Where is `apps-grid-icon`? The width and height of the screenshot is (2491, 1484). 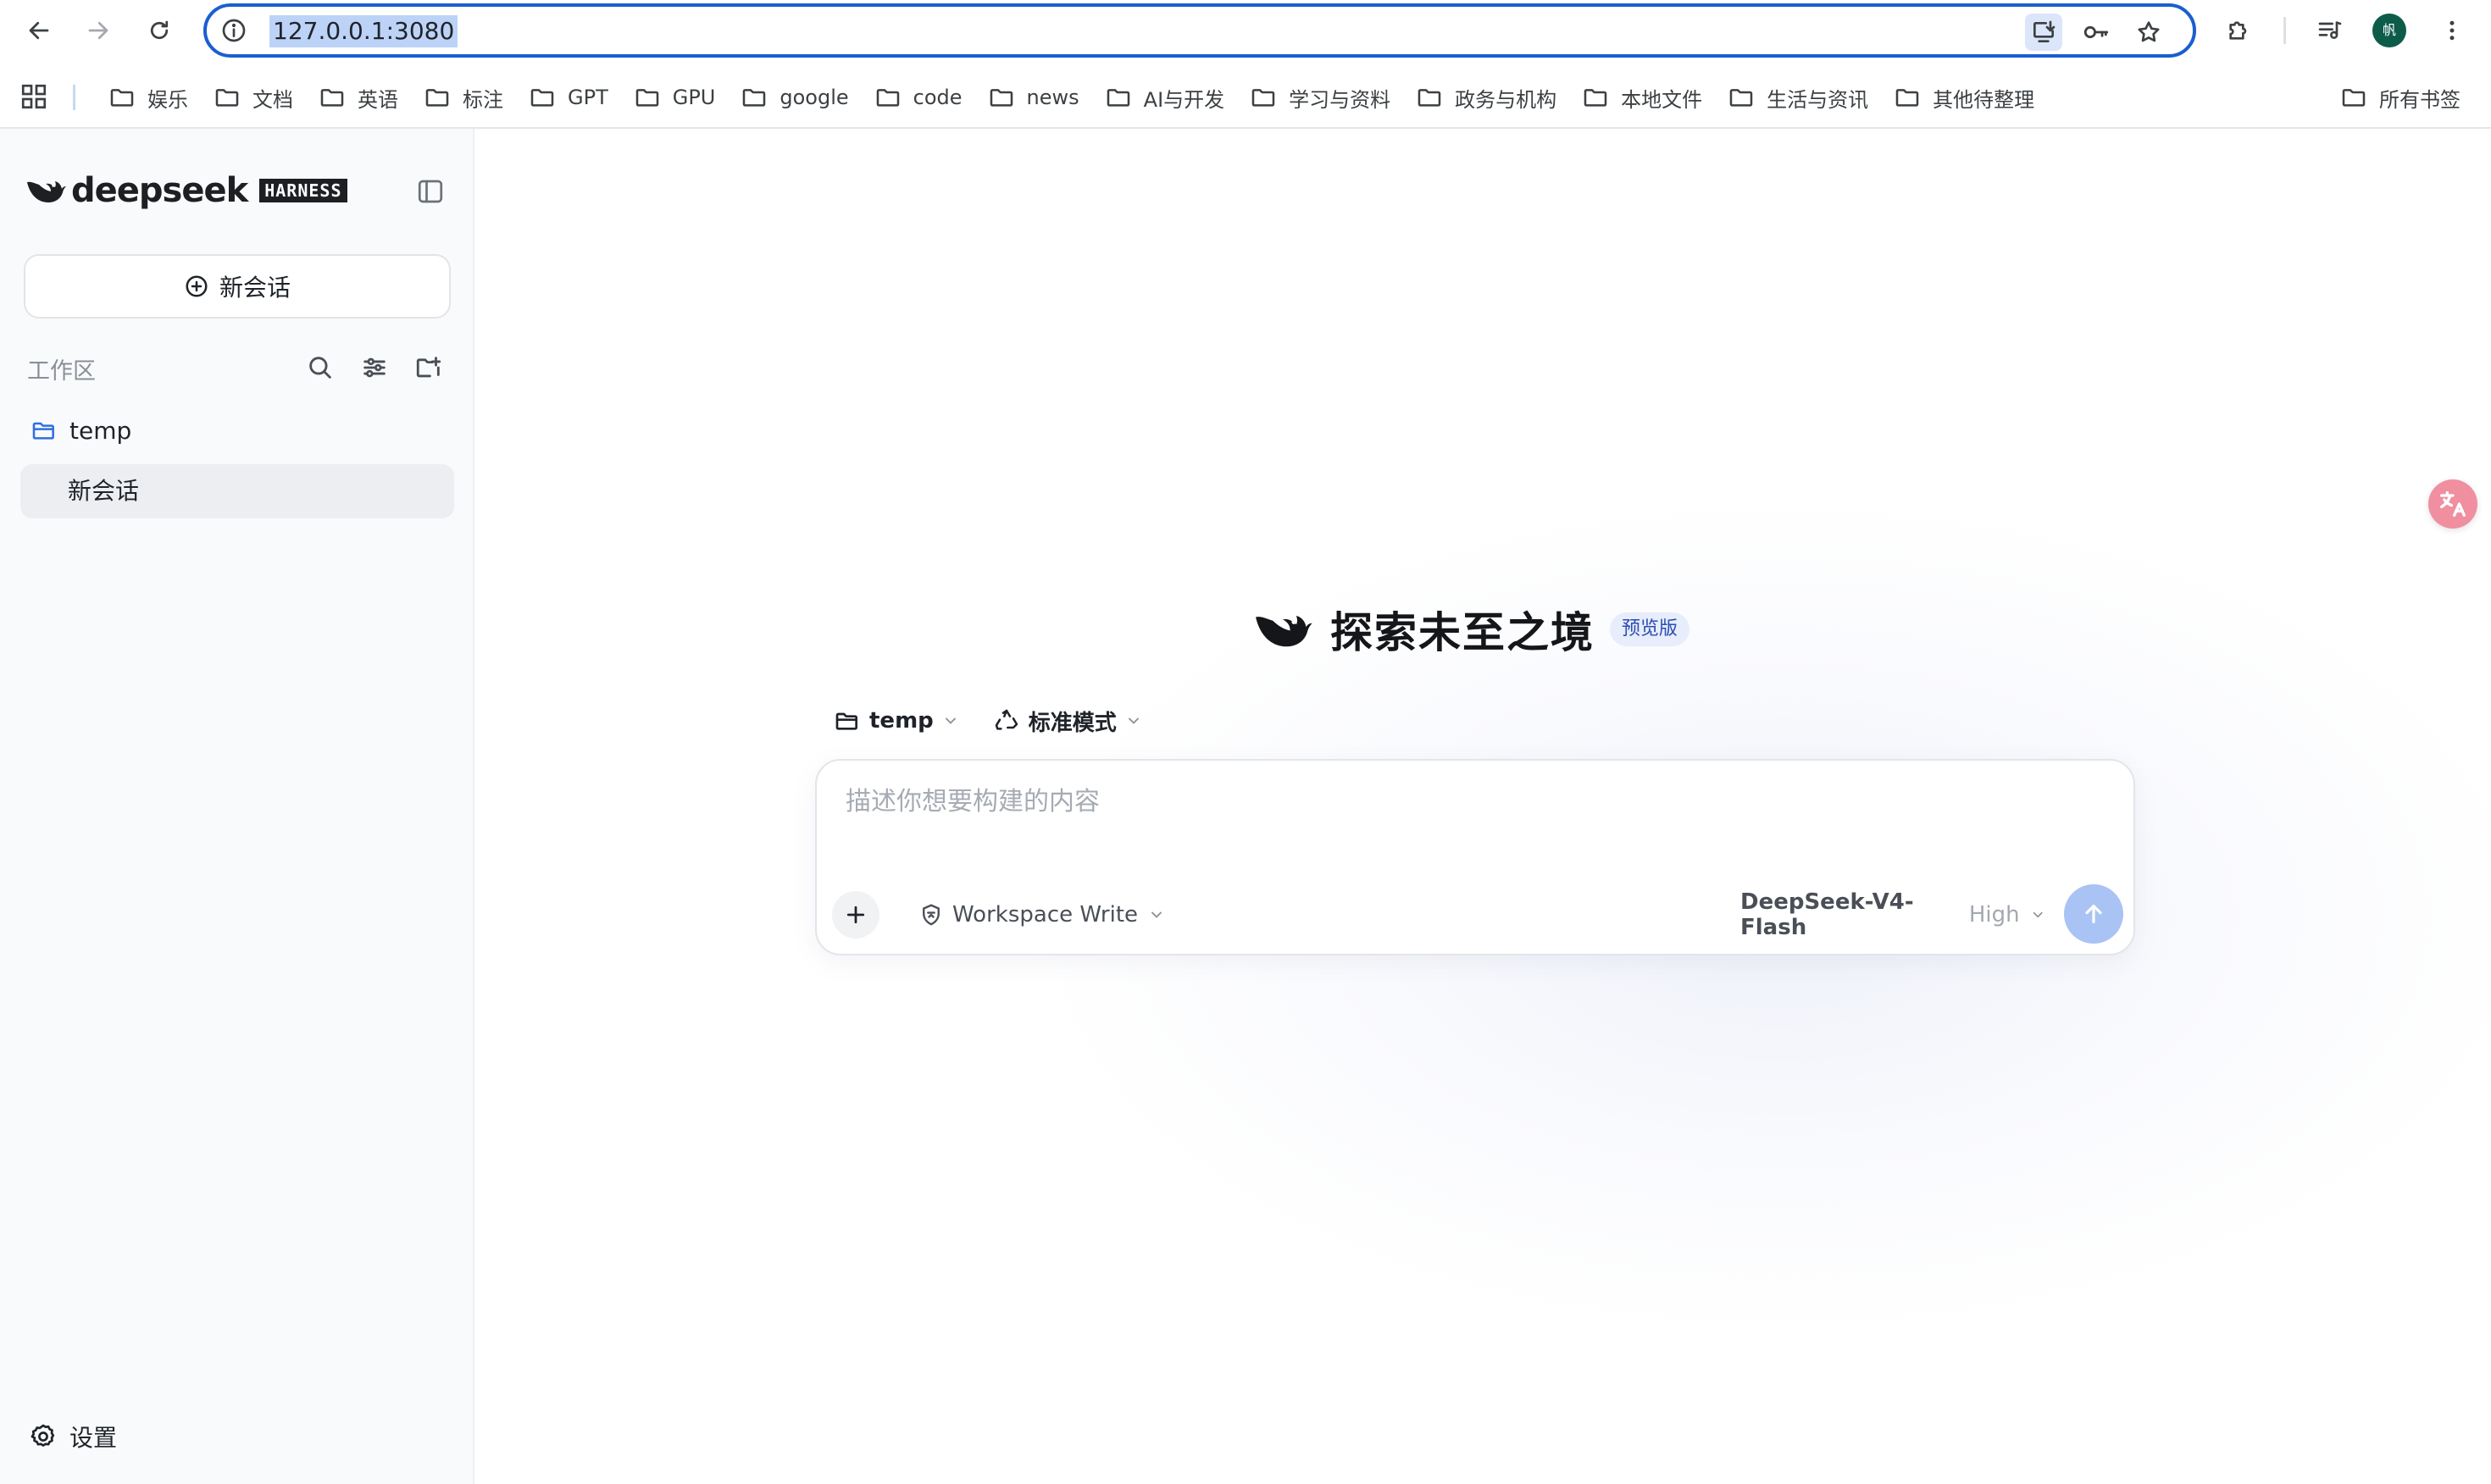 apps-grid-icon is located at coordinates (34, 96).